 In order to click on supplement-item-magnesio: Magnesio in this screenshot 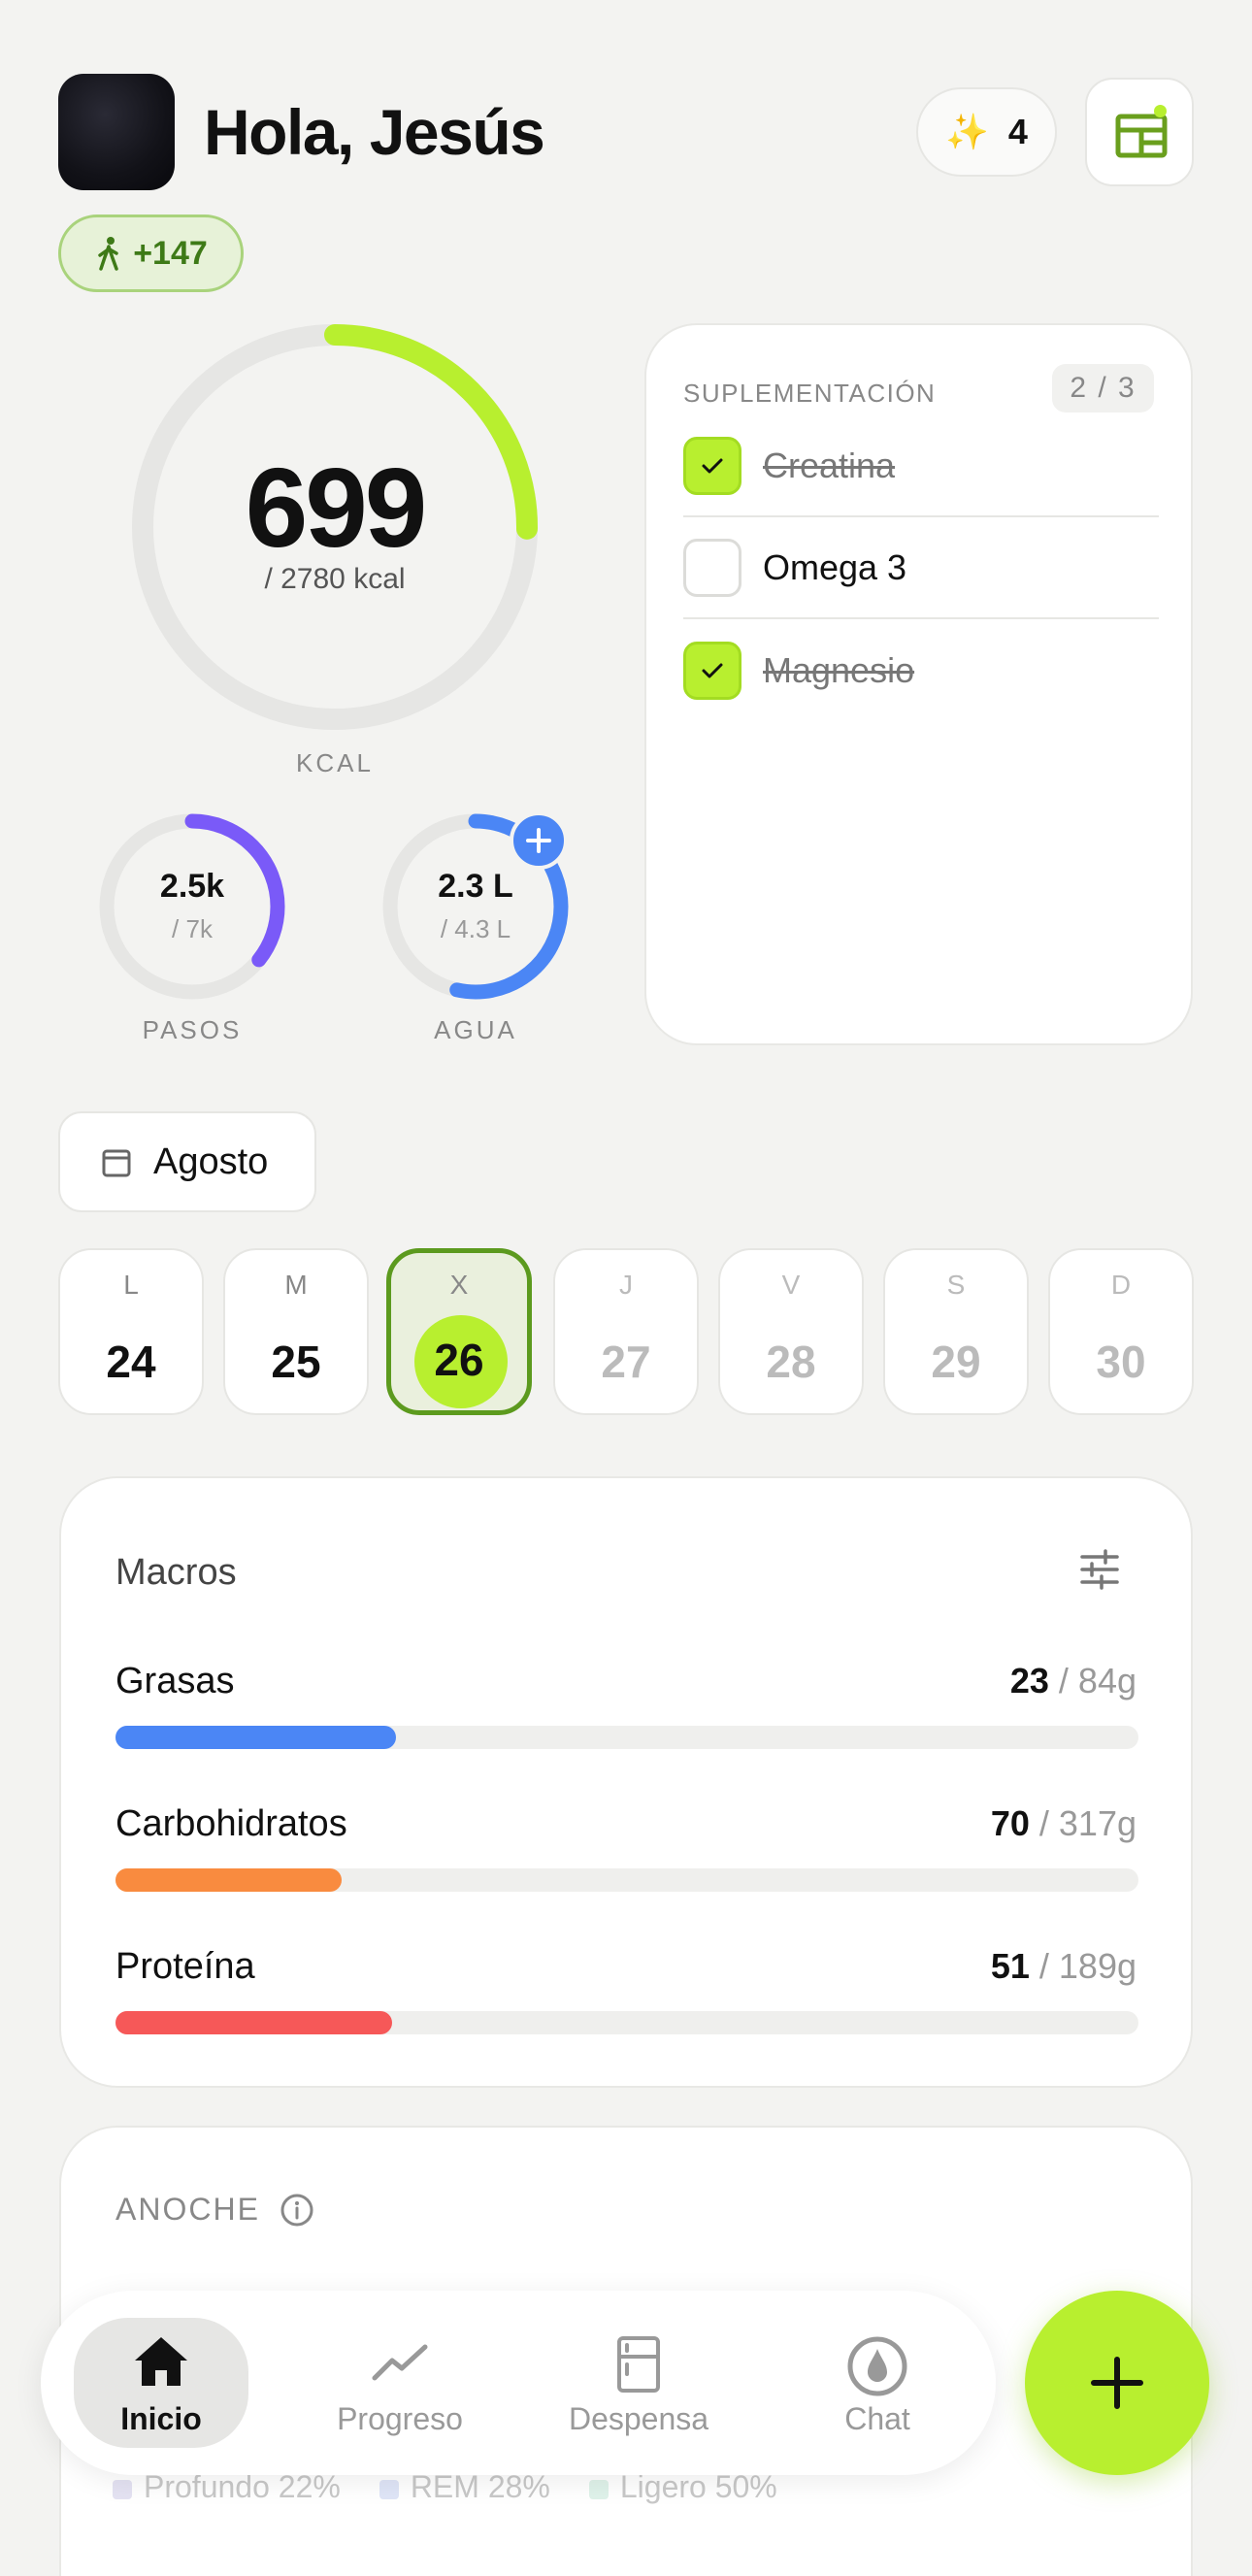, I will do `click(921, 670)`.